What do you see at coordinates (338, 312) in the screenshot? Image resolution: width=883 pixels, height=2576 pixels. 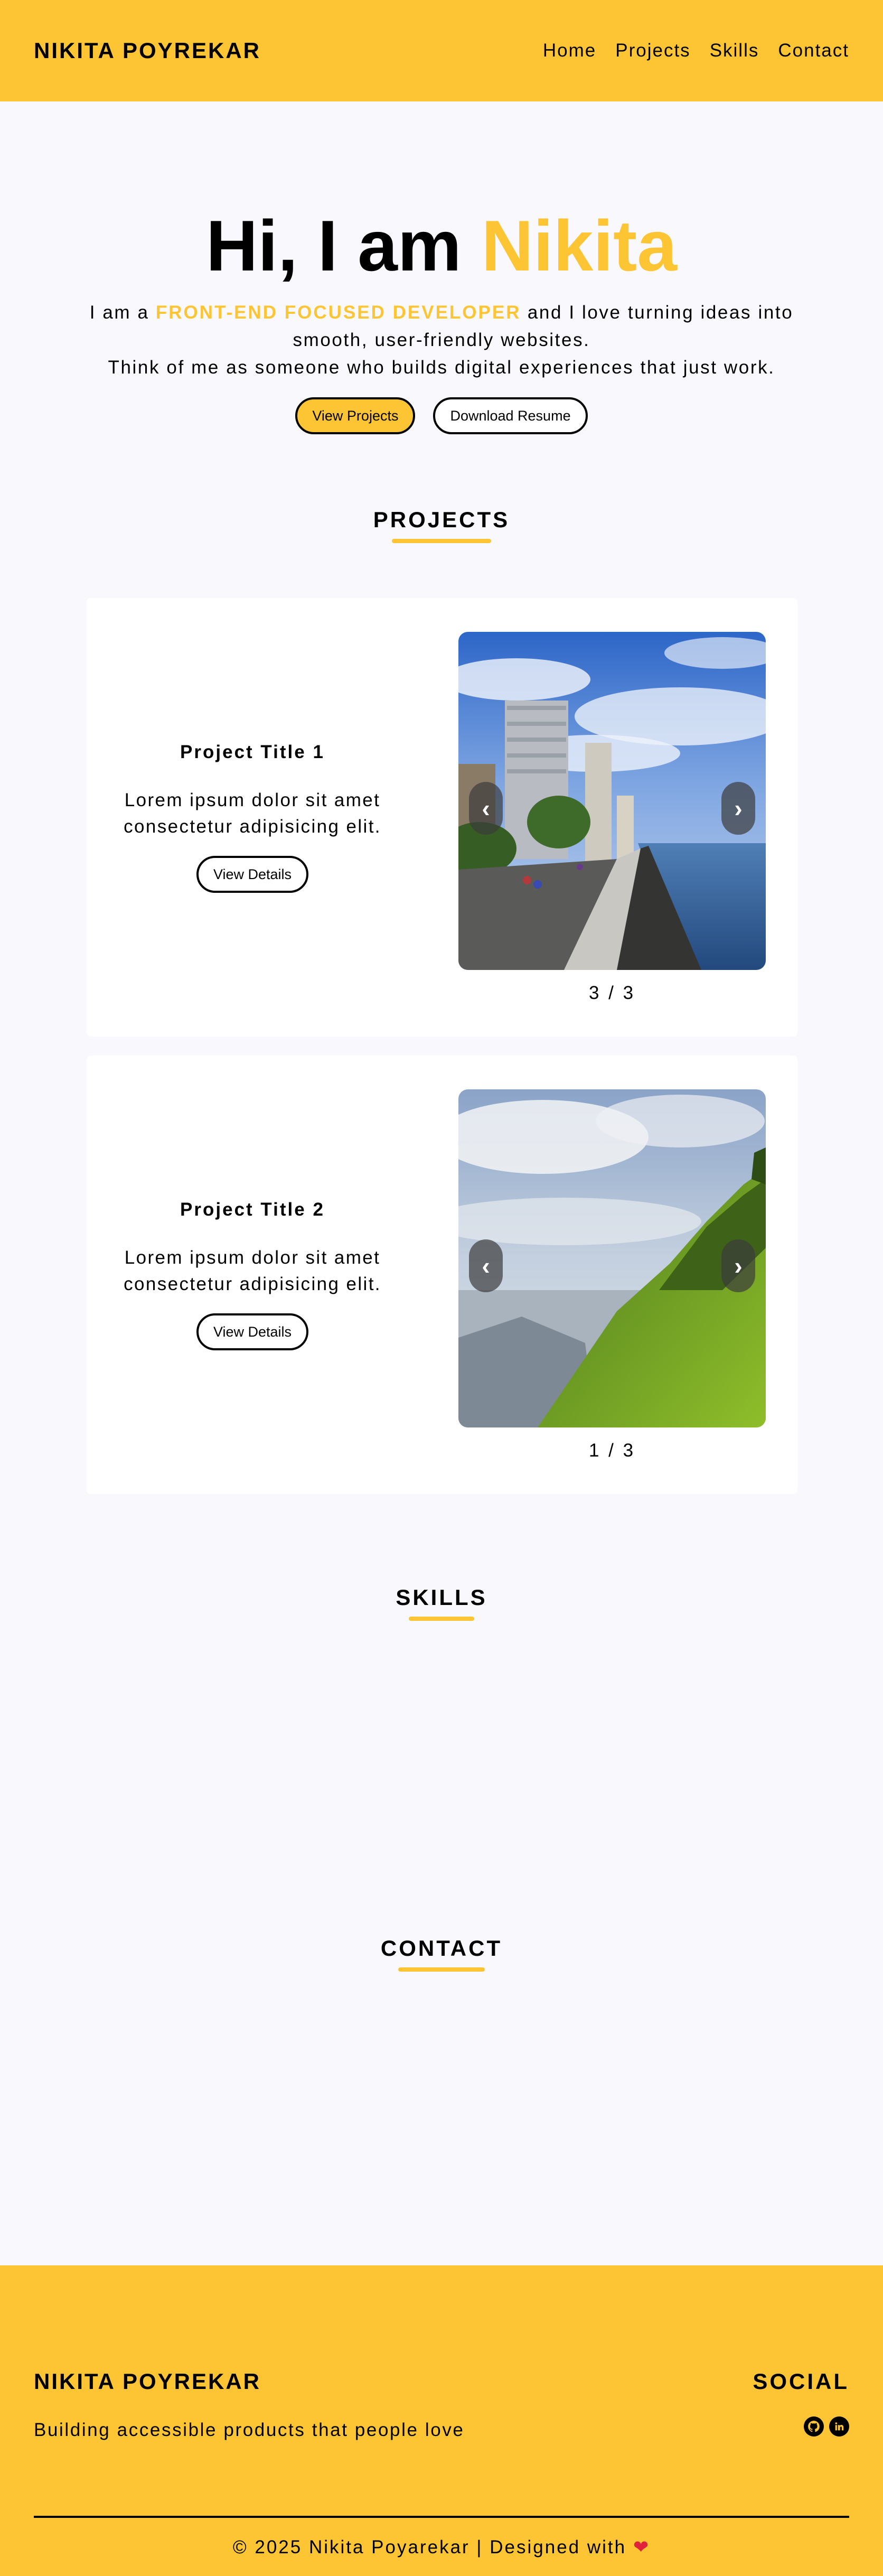 I see `hero-role: FRONT-END FOCUSED DEVELOPER` at bounding box center [338, 312].